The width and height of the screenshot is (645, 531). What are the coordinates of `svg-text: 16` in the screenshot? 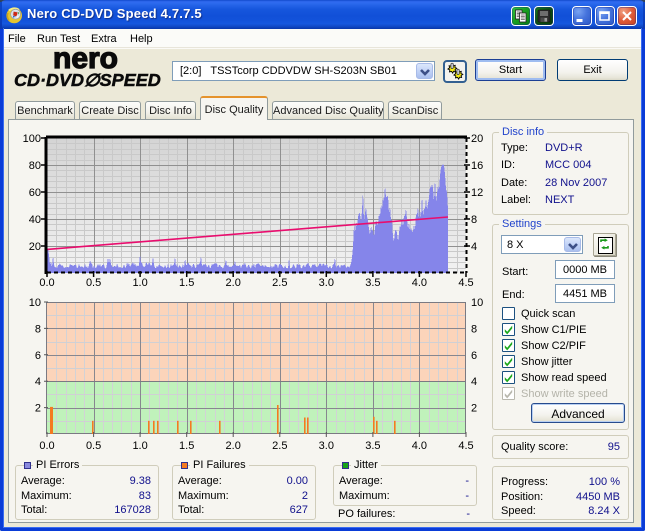 It's located at (477, 166).